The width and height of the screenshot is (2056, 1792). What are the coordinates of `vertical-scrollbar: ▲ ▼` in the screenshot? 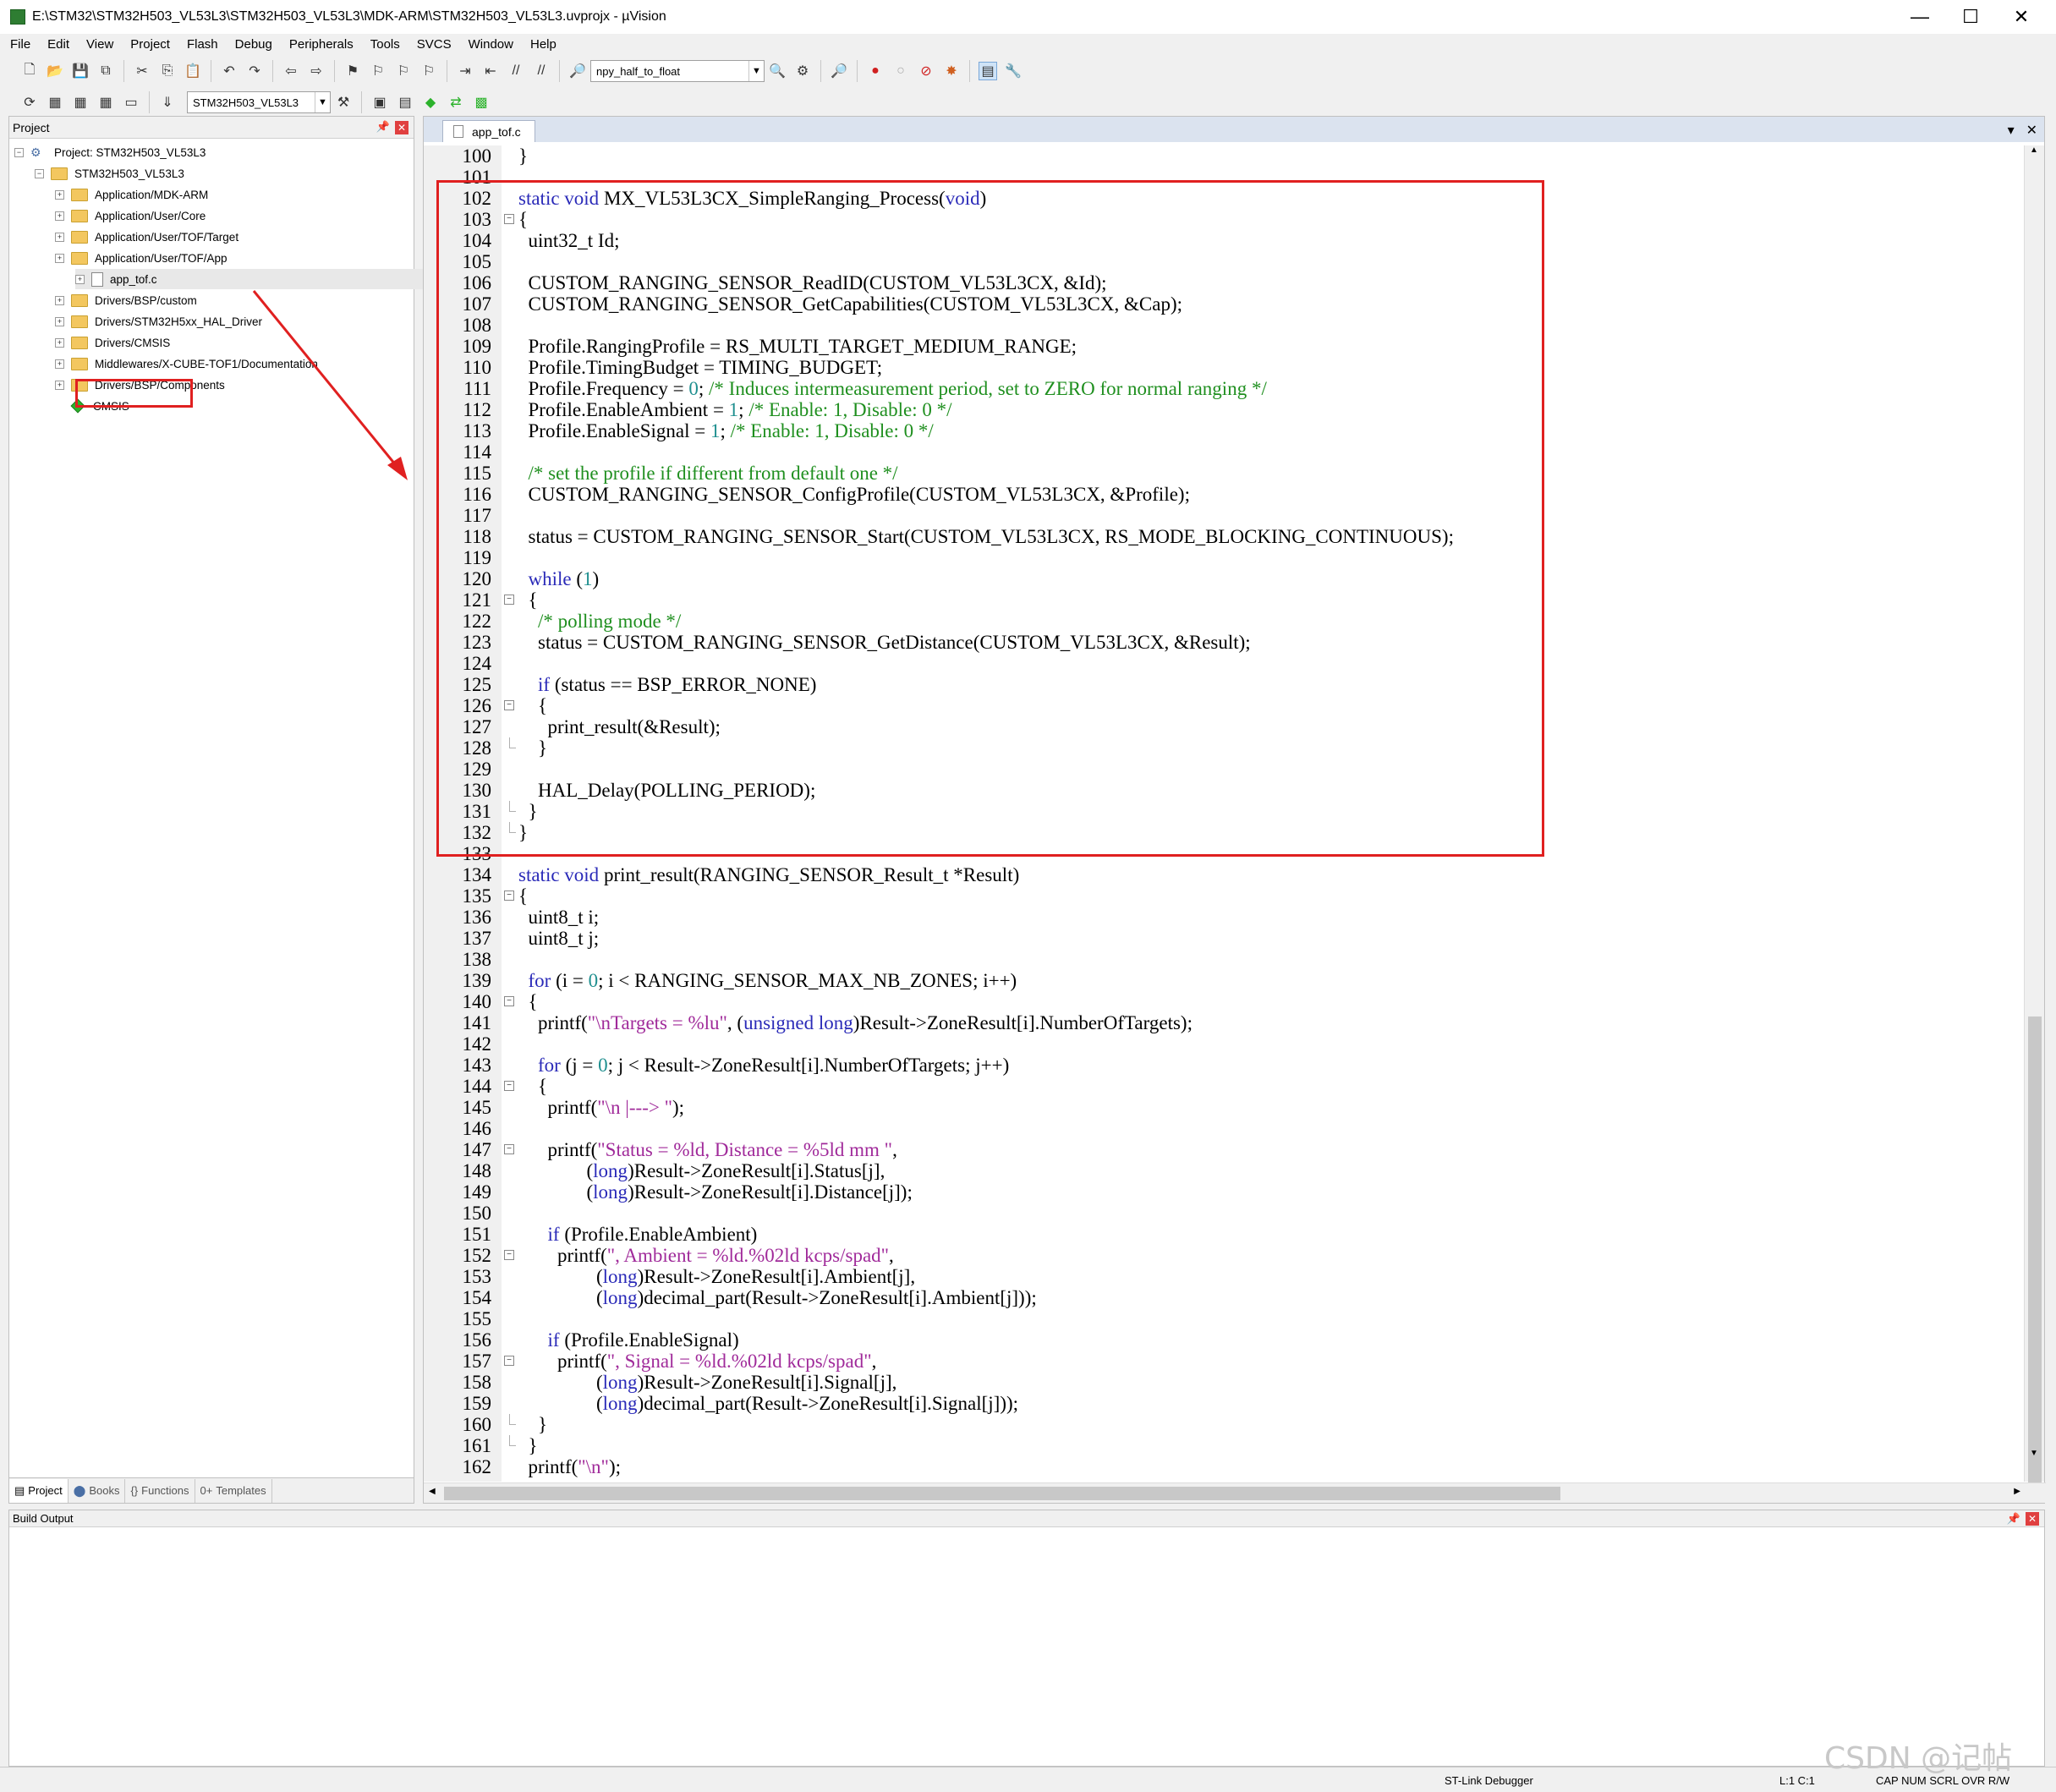 It's located at (2034, 817).